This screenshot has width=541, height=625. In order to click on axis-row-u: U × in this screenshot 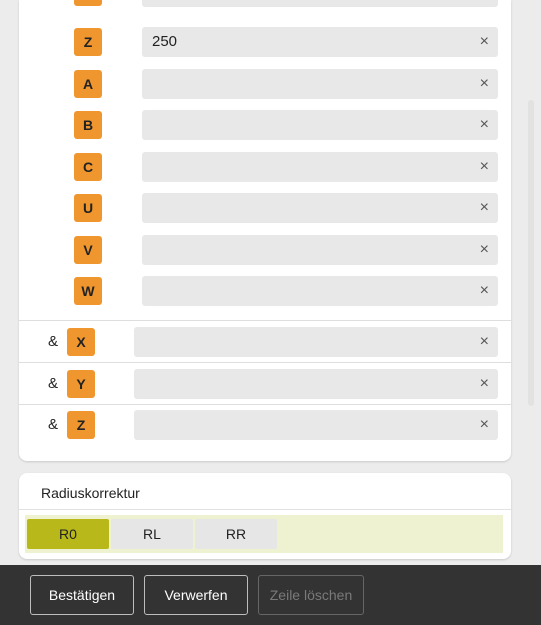, I will do `click(265, 208)`.